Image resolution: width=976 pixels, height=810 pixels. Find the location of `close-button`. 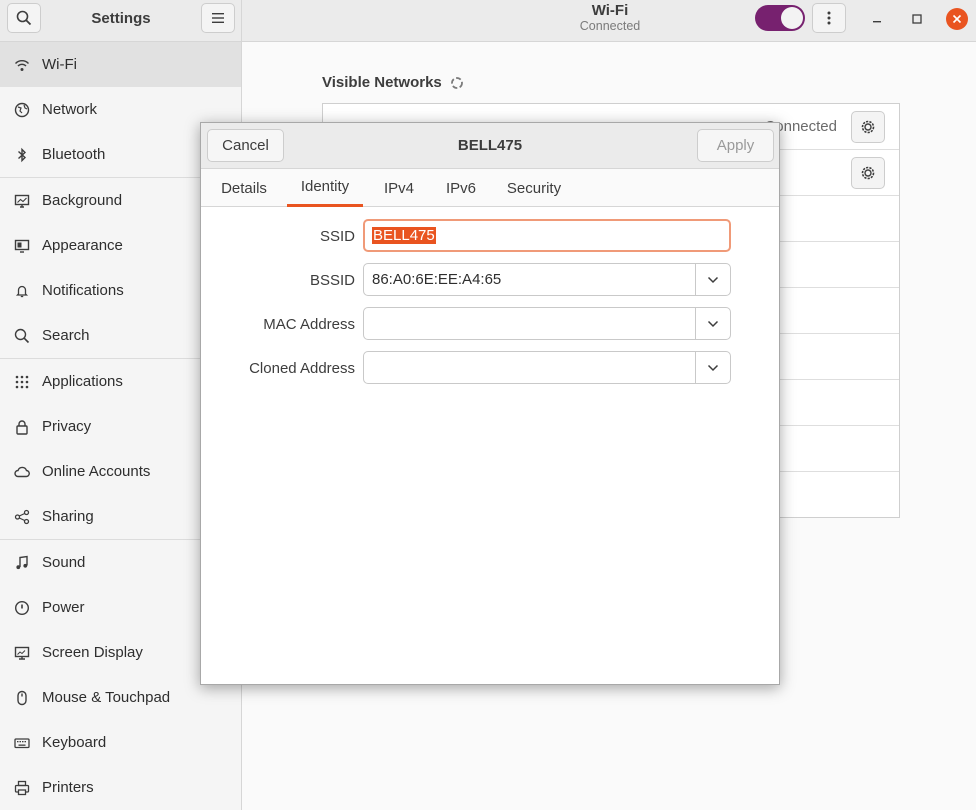

close-button is located at coordinates (957, 19).